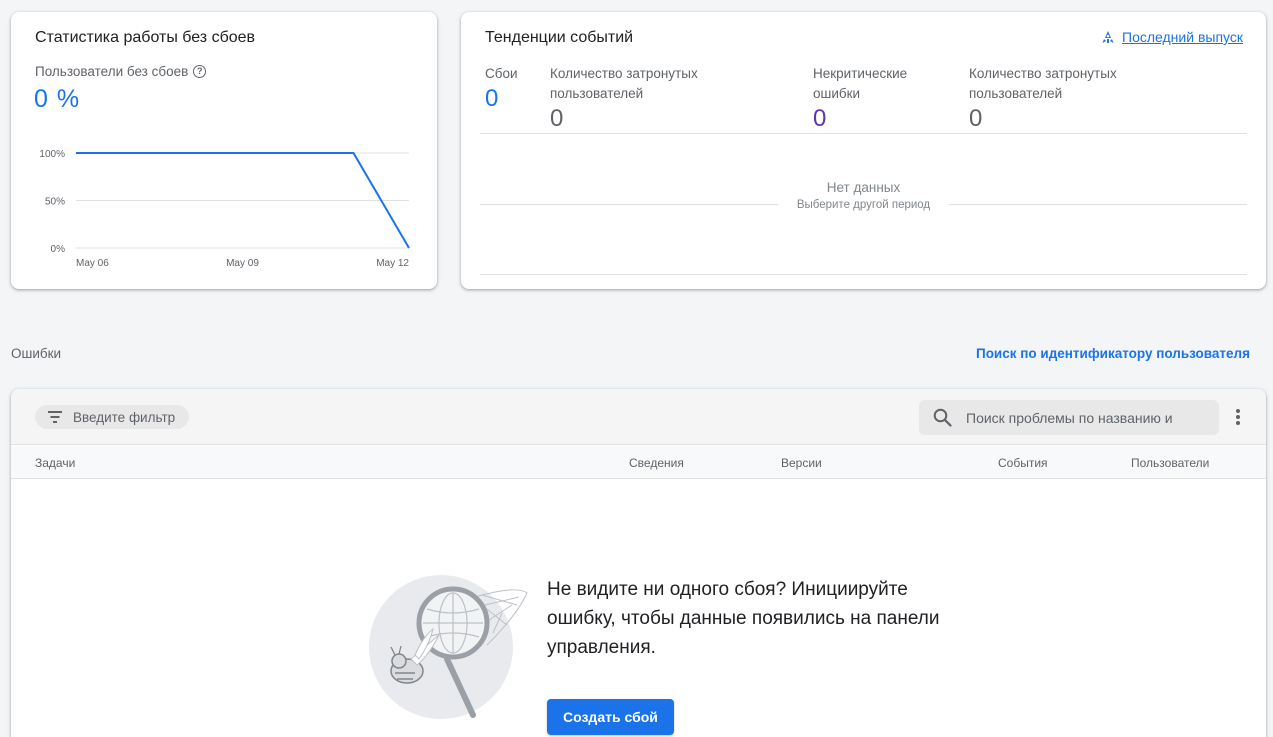  What do you see at coordinates (610, 717) in the screenshot?
I see `create-crash-button: Создать сбой` at bounding box center [610, 717].